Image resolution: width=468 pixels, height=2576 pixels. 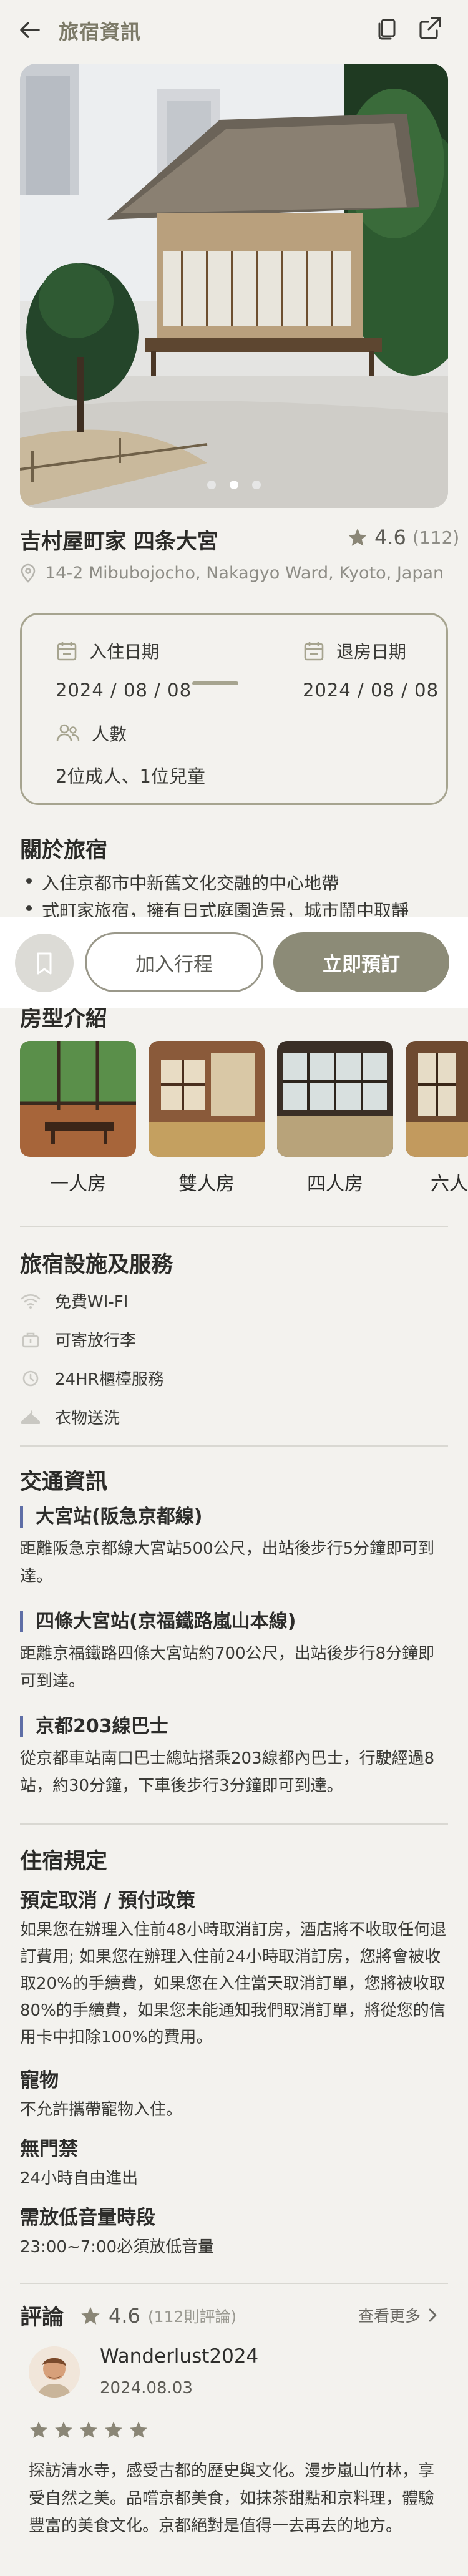 What do you see at coordinates (49, 2149) in the screenshot?
I see `rule-name: 無門禁` at bounding box center [49, 2149].